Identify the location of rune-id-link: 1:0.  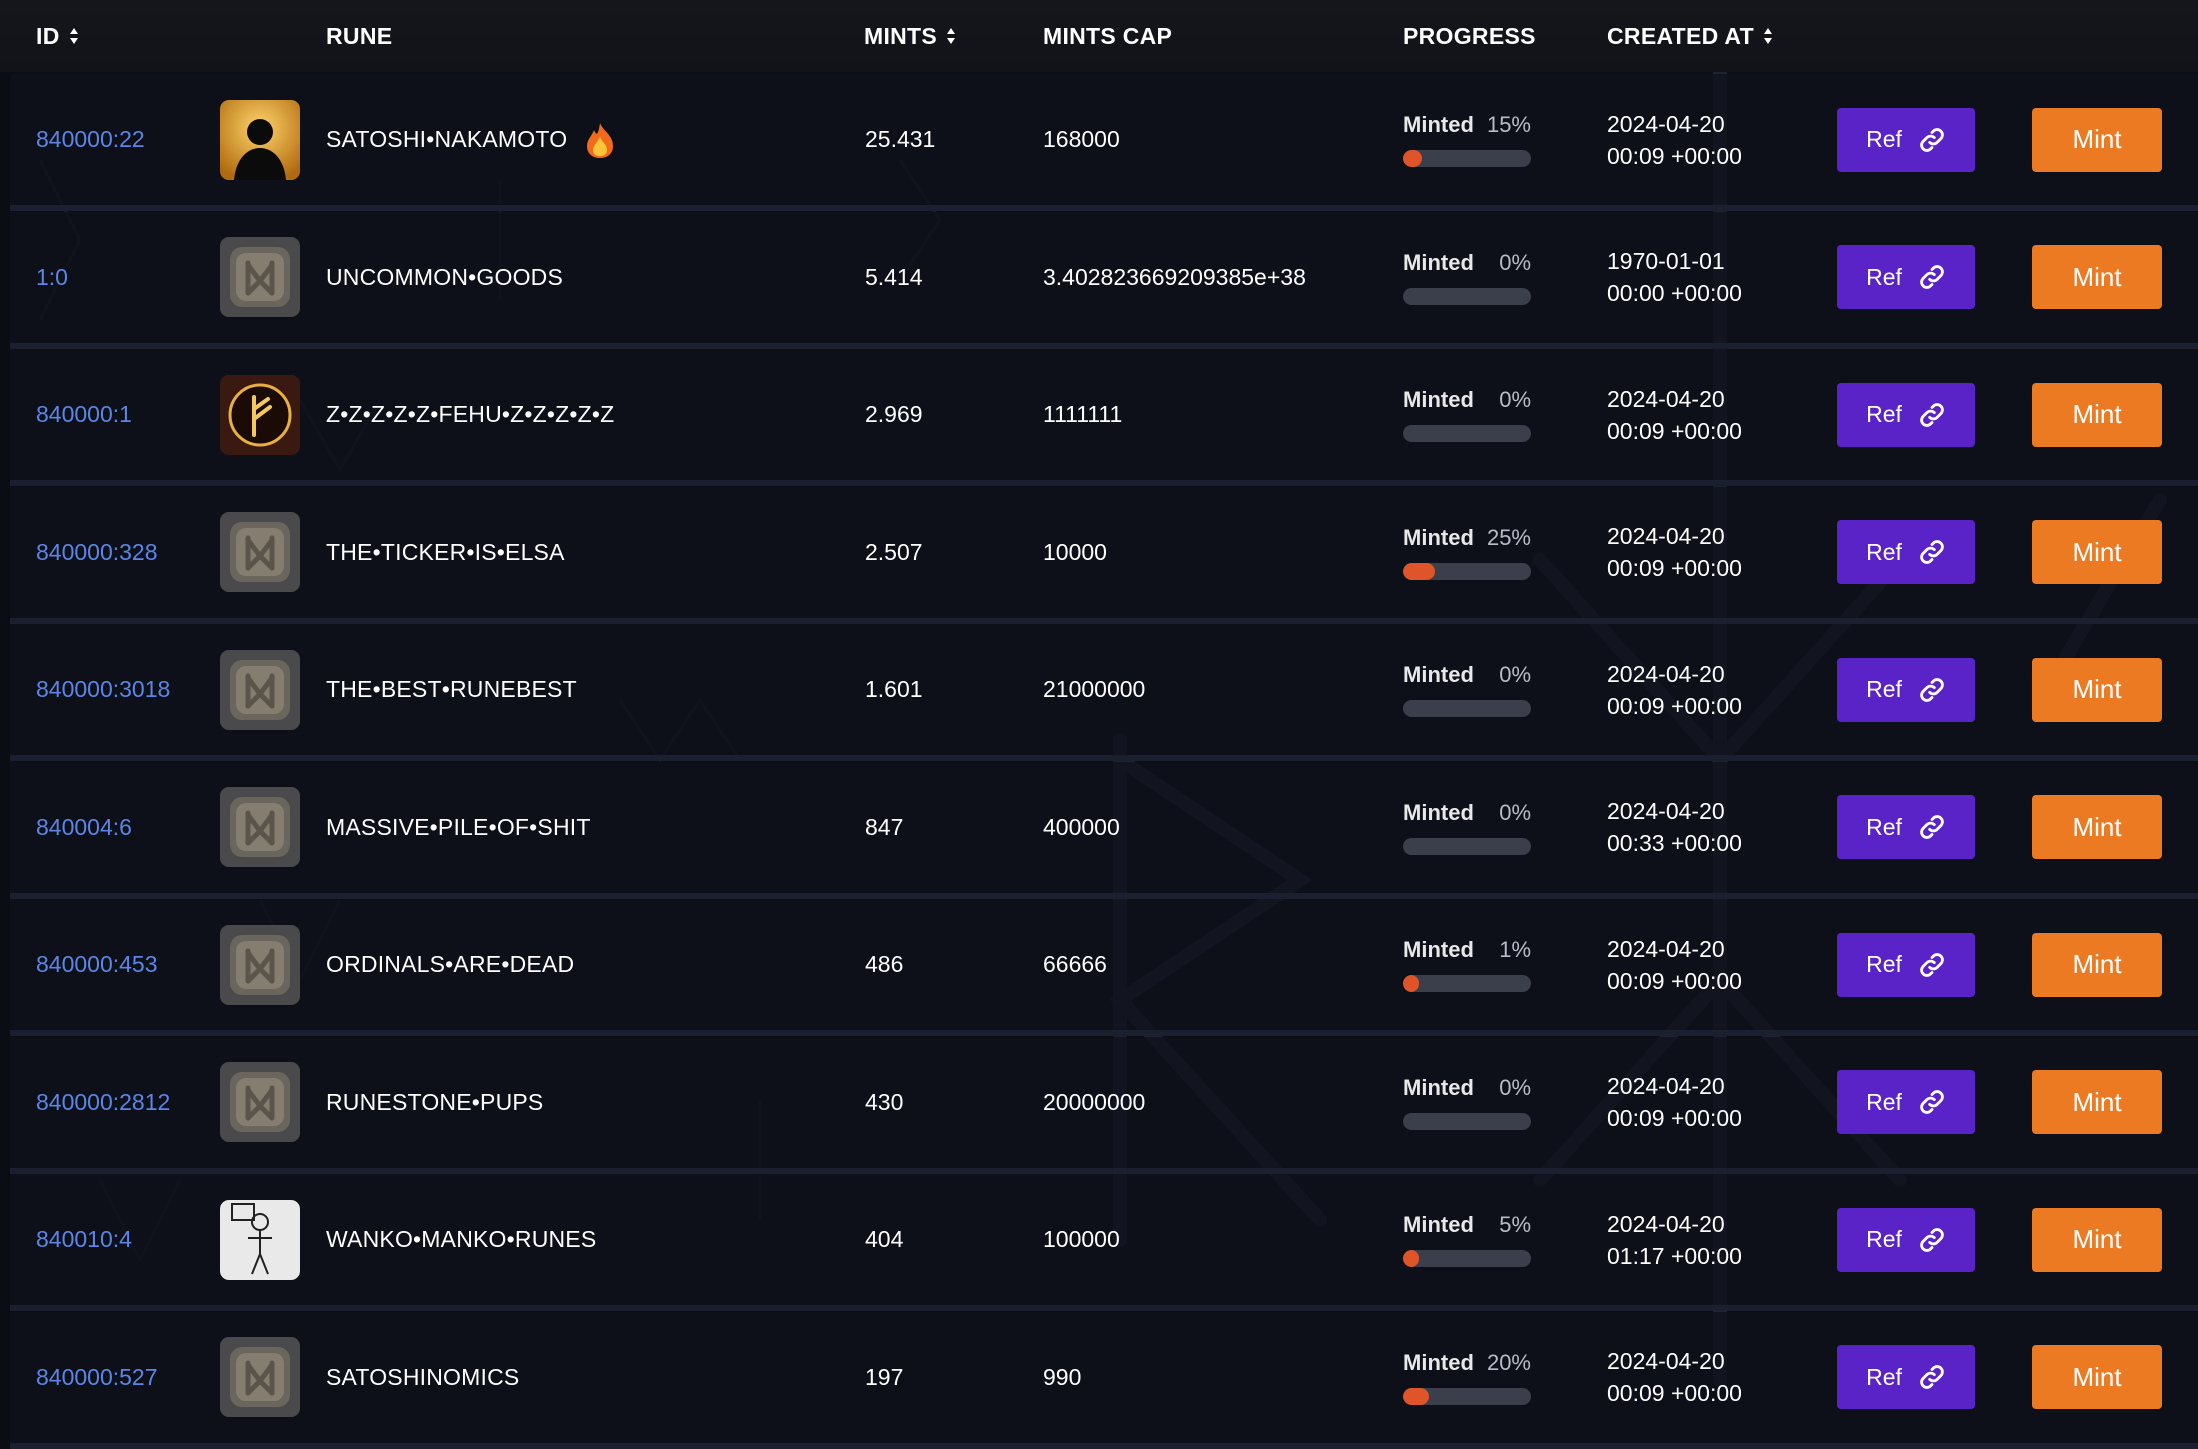
(52, 277).